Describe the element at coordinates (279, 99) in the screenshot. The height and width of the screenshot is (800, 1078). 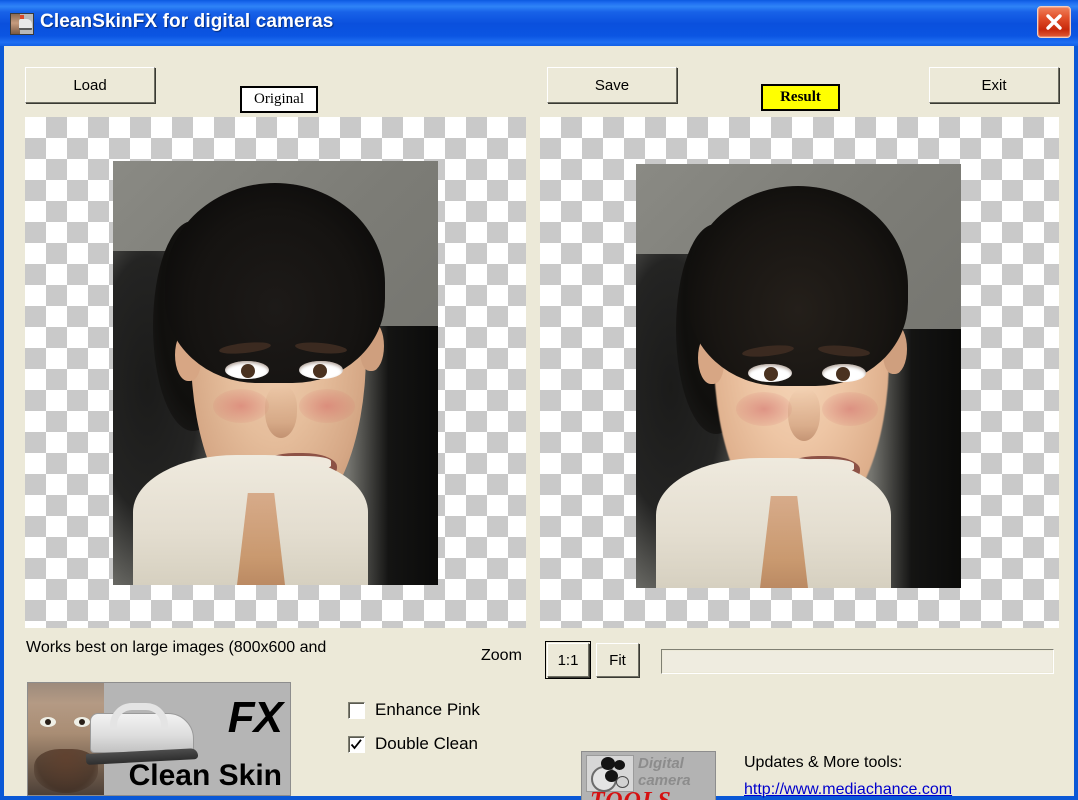
I see `original-label: Original` at that location.